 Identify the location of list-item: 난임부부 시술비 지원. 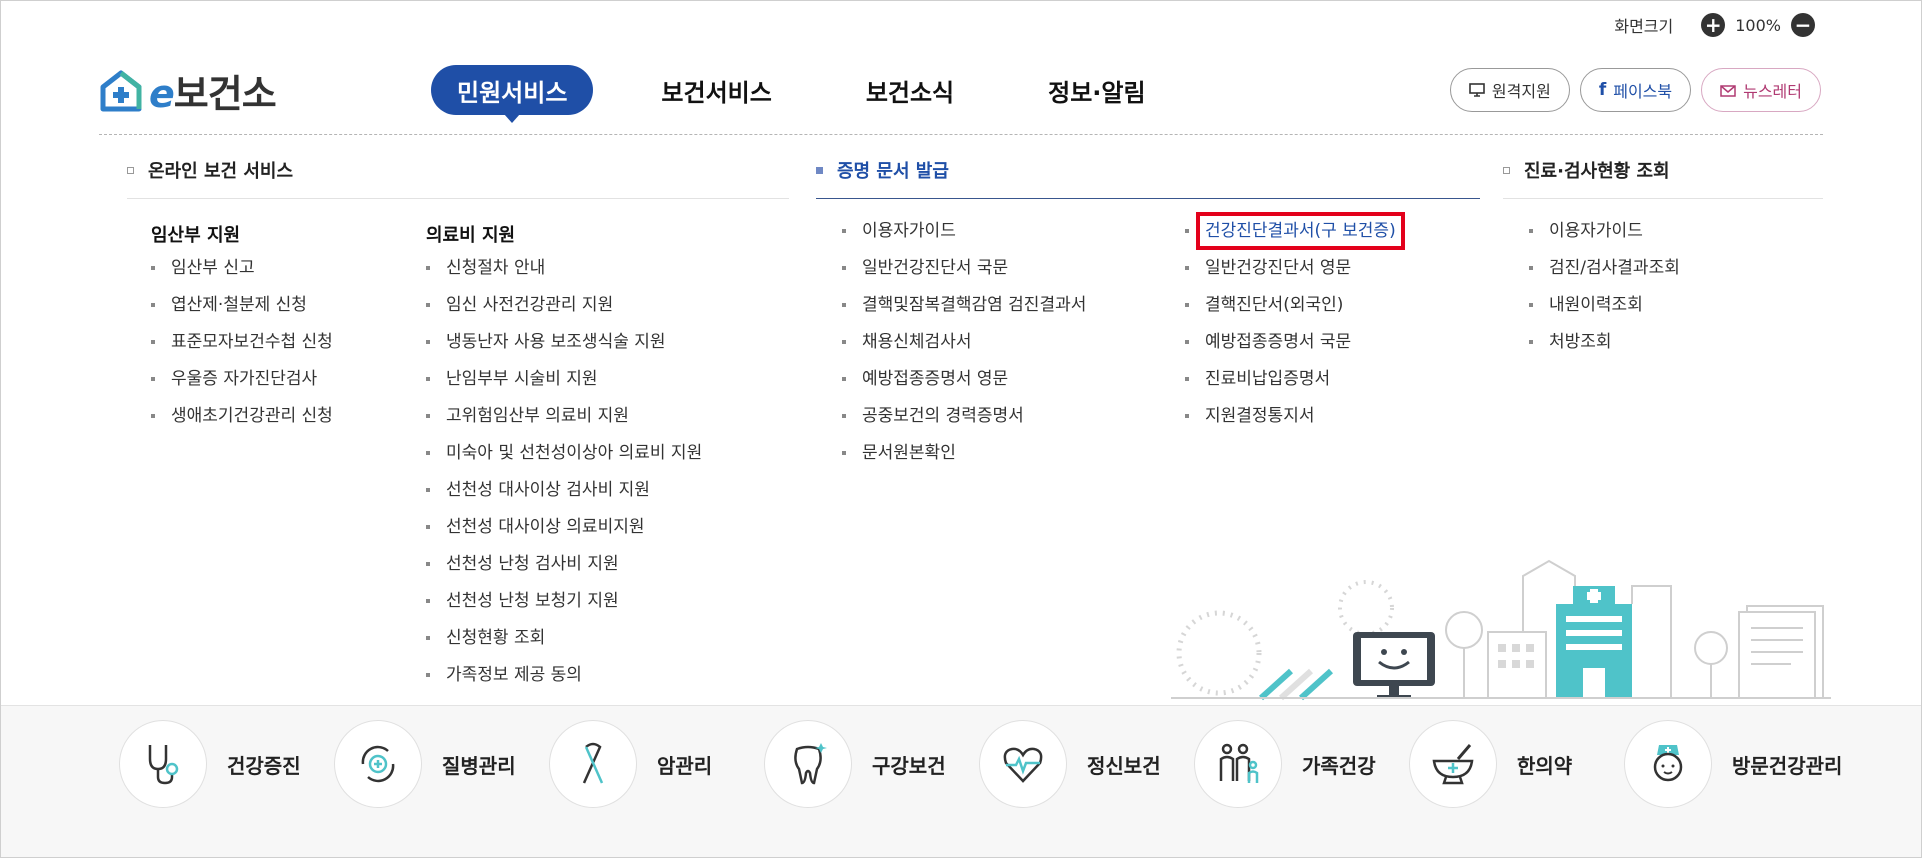
(564, 386).